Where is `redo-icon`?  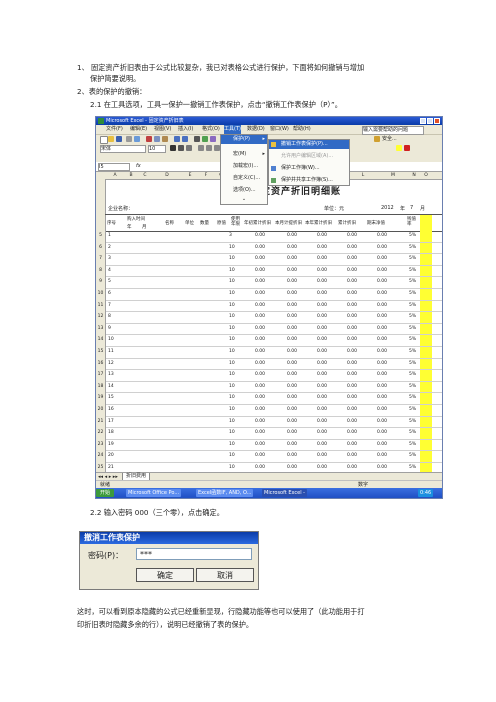 redo-icon is located at coordinates (185, 139).